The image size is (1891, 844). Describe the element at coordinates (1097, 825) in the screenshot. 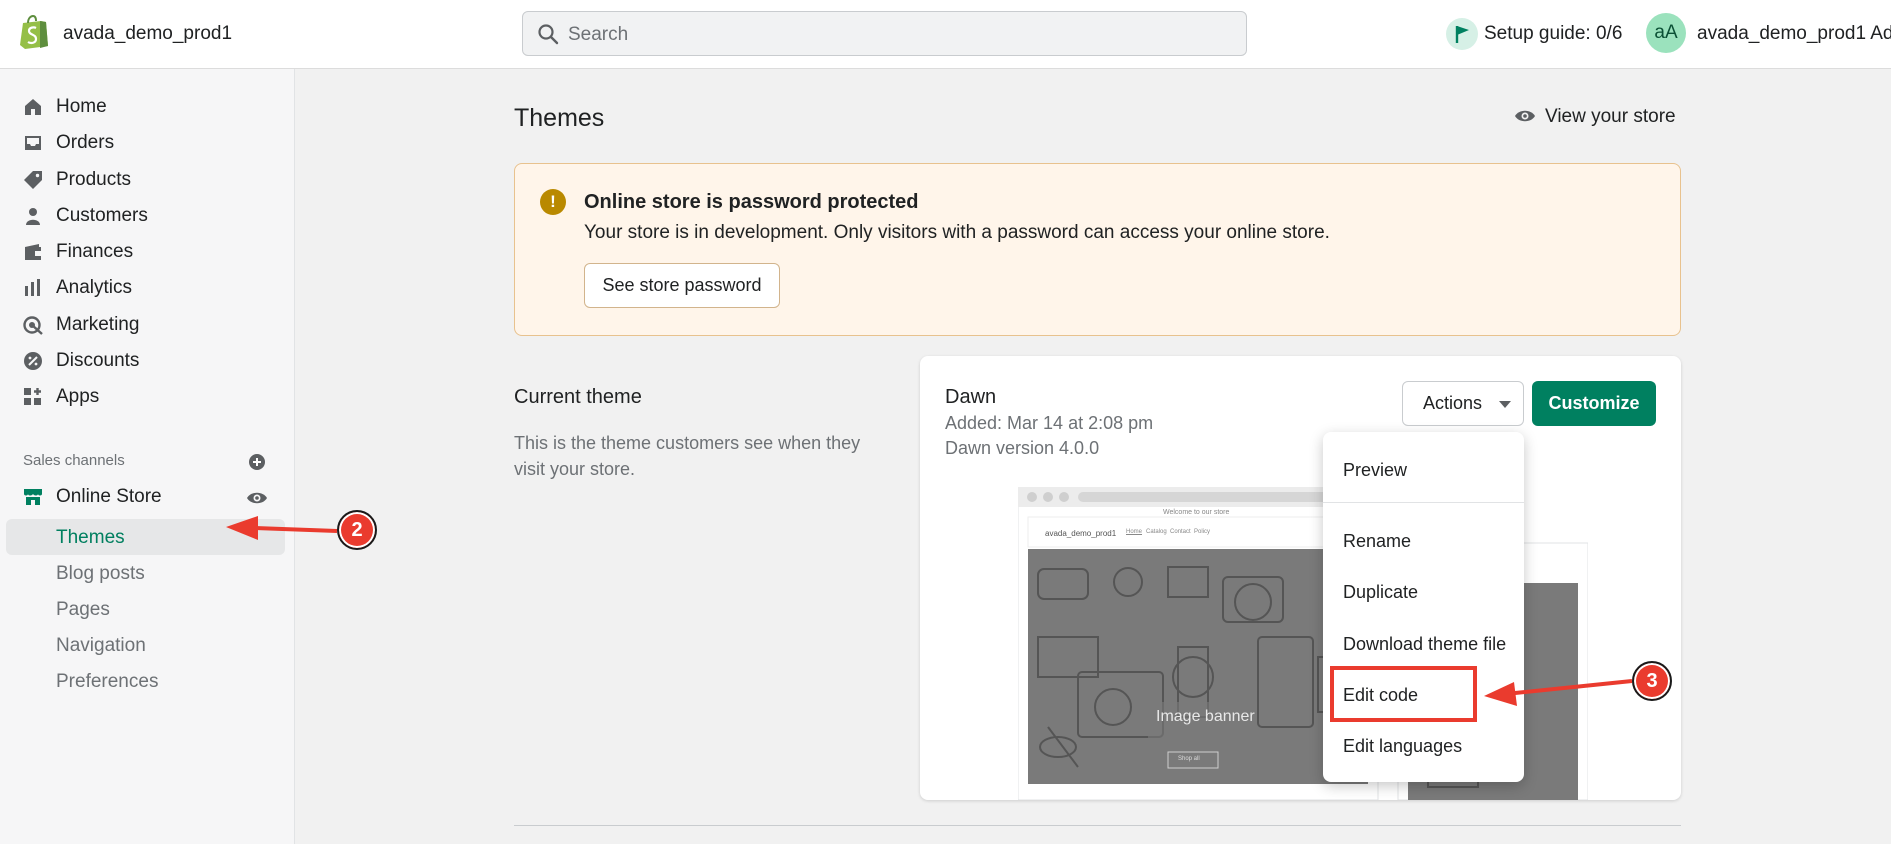

I see `section-divider` at that location.